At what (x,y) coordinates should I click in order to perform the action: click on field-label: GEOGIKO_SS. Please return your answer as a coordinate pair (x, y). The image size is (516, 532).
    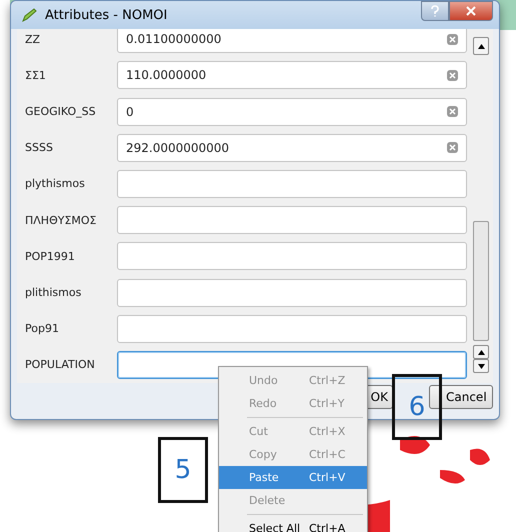
    Looking at the image, I should click on (60, 111).